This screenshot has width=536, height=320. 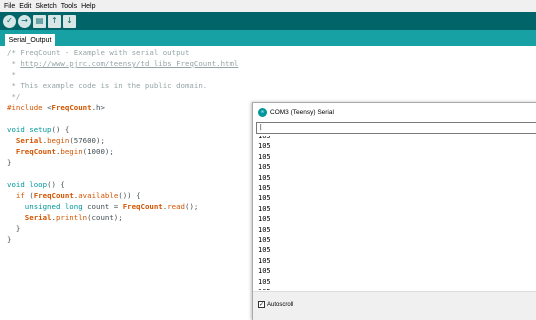 I want to click on open-button: ↑, so click(x=54, y=21).